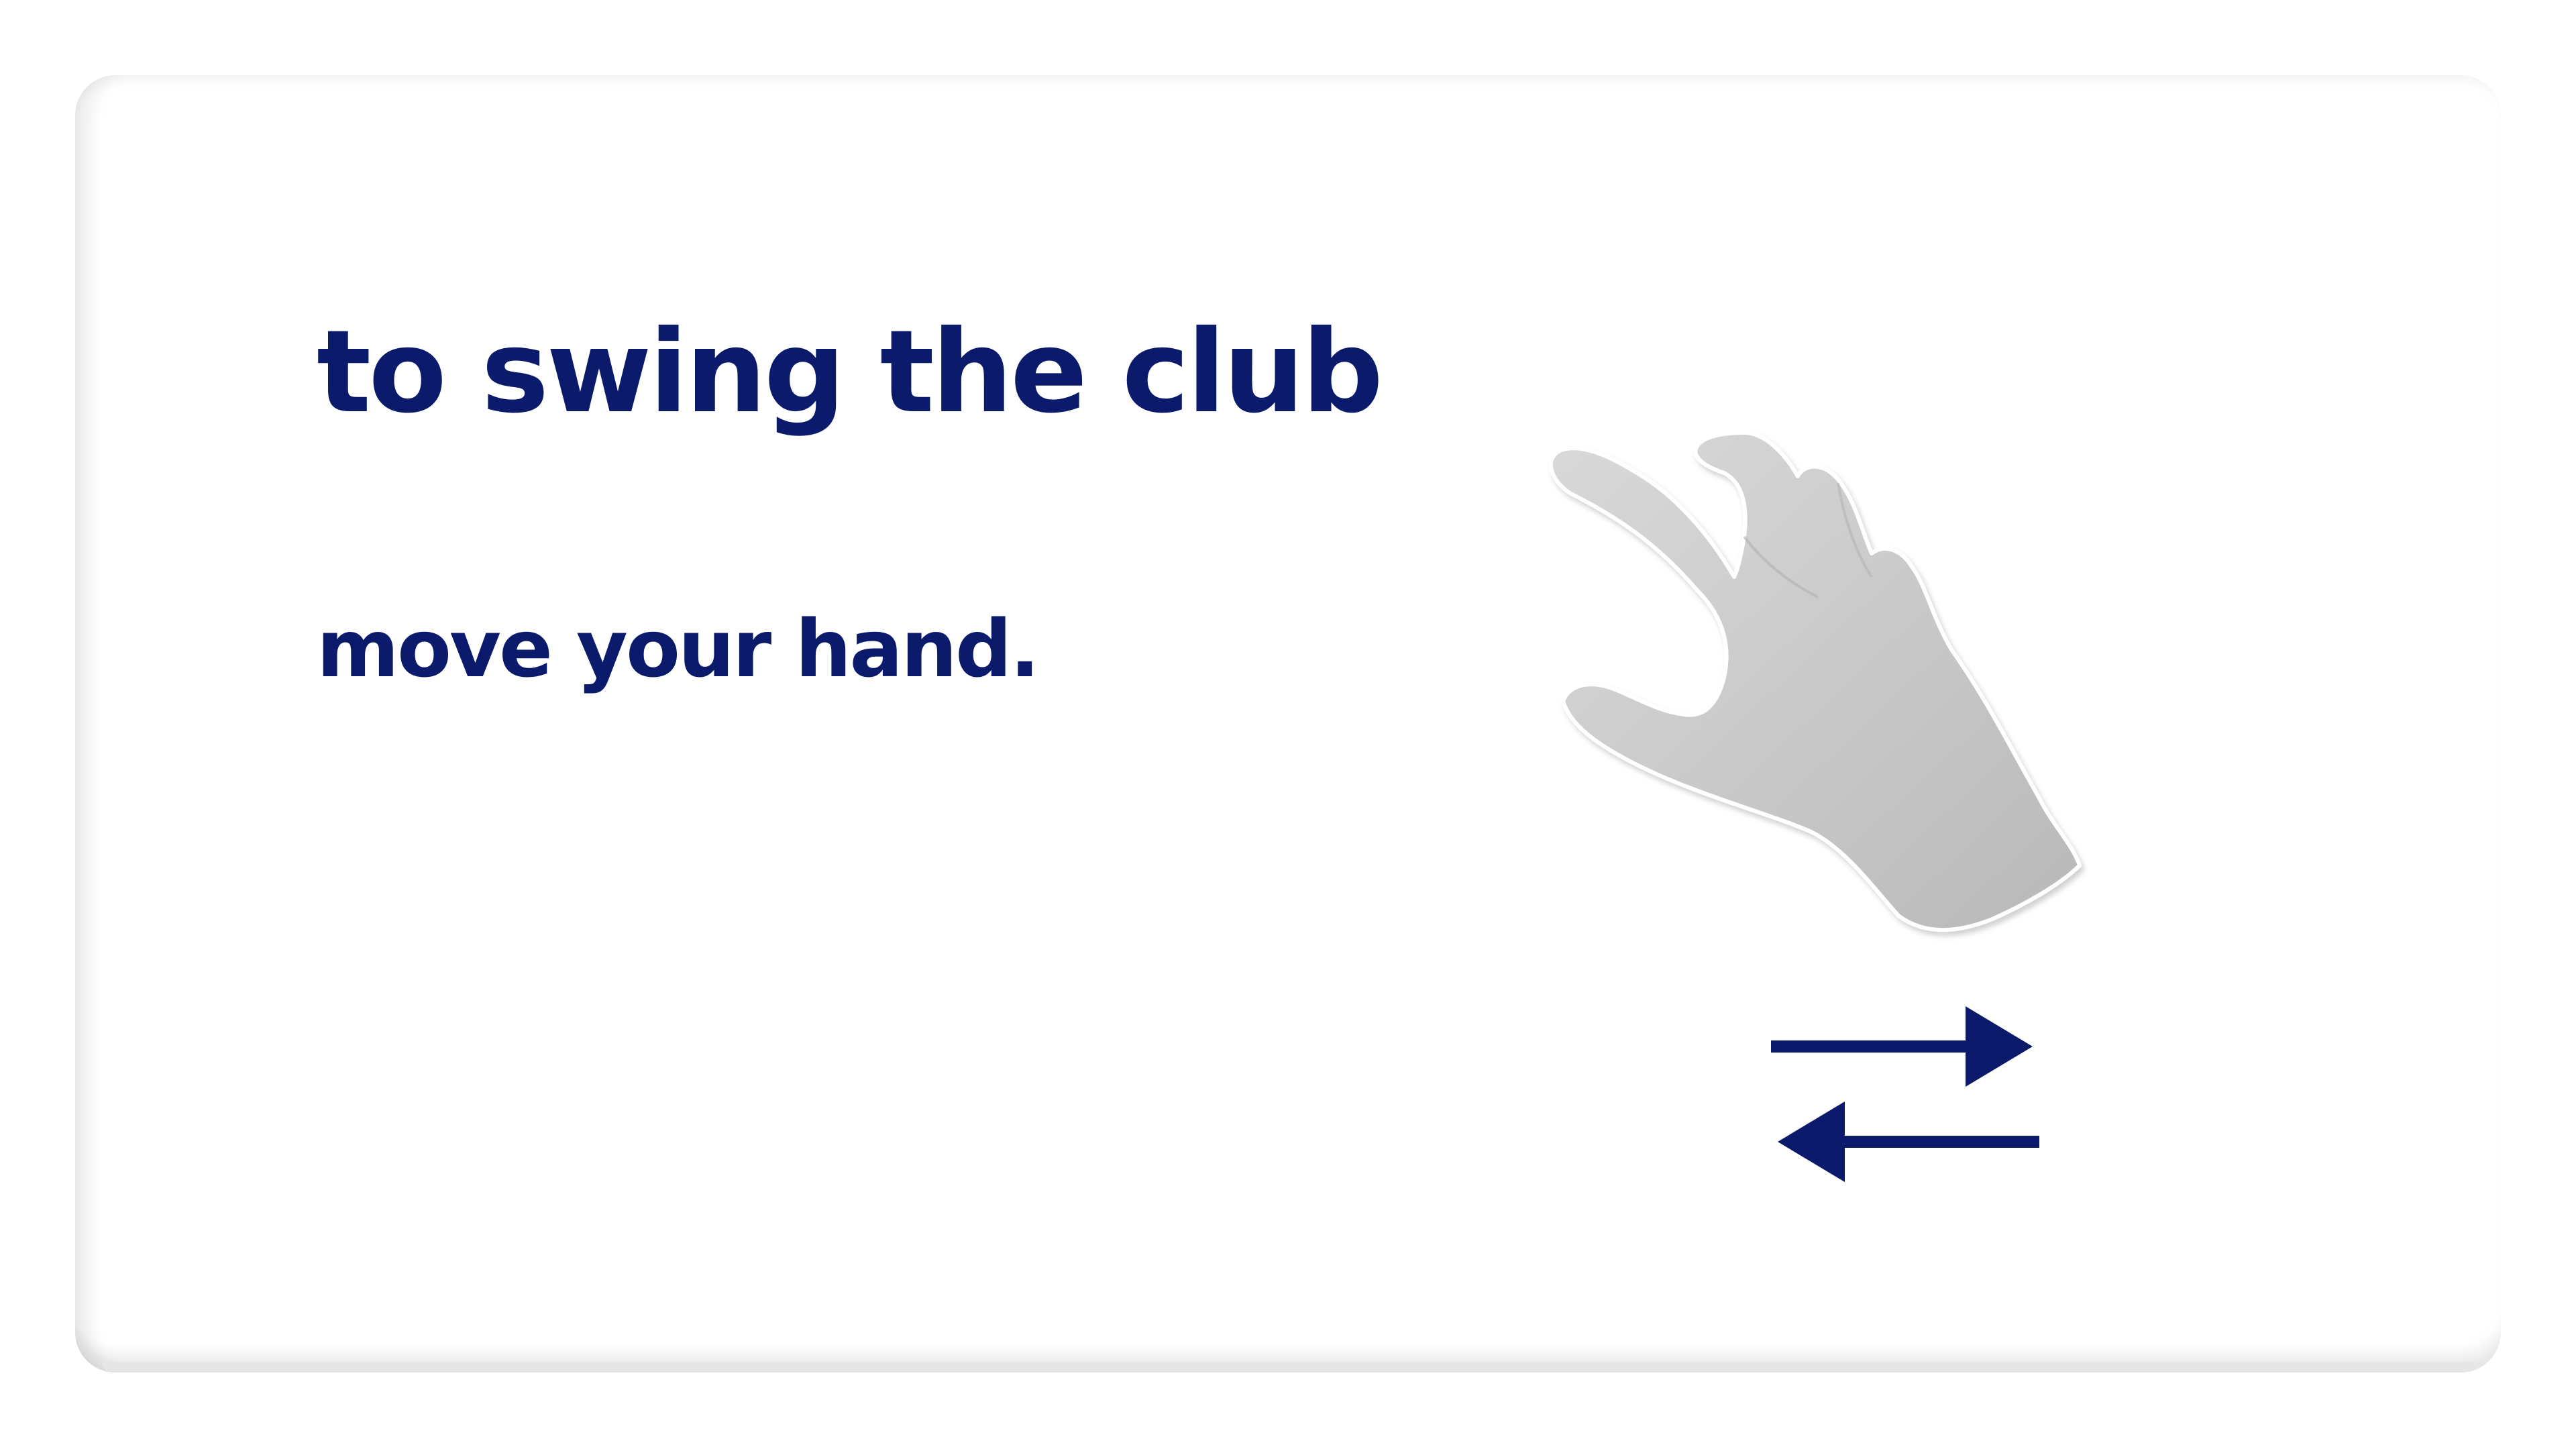  What do you see at coordinates (1818, 691) in the screenshot?
I see `hand-icon` at bounding box center [1818, 691].